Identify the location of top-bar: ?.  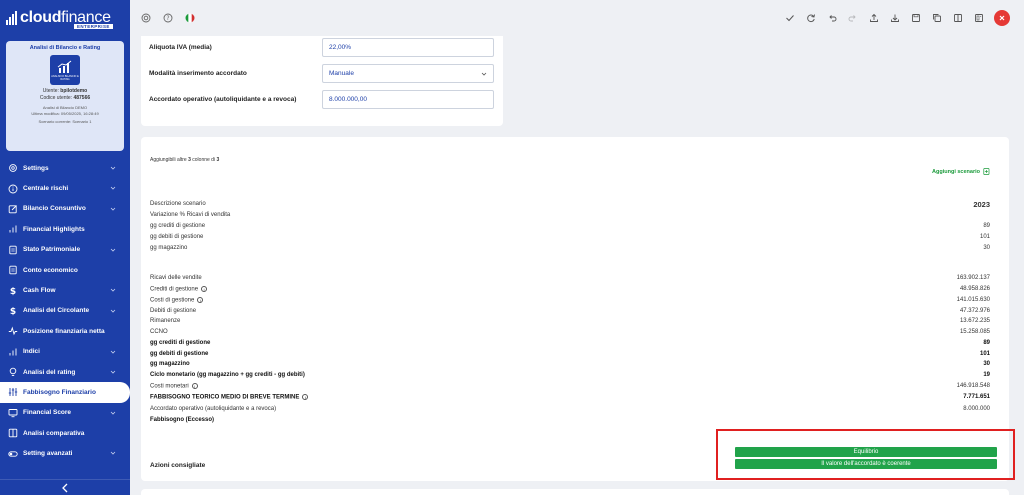
(577, 18).